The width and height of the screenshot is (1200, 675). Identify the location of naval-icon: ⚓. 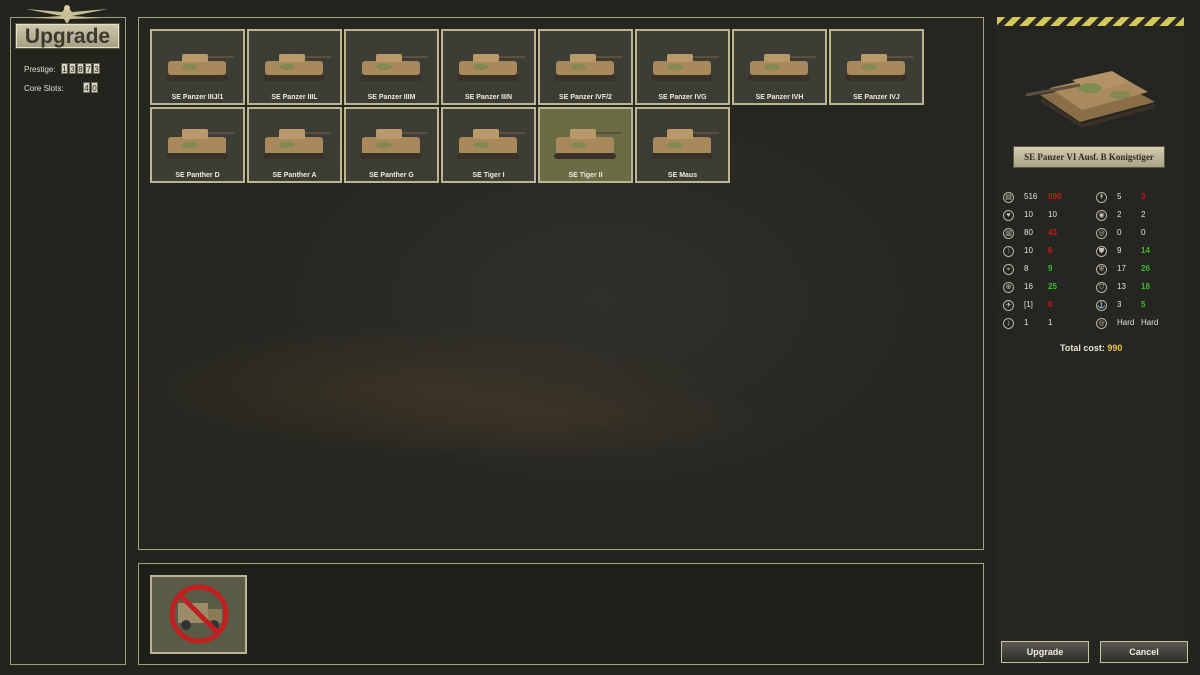
(1101, 305).